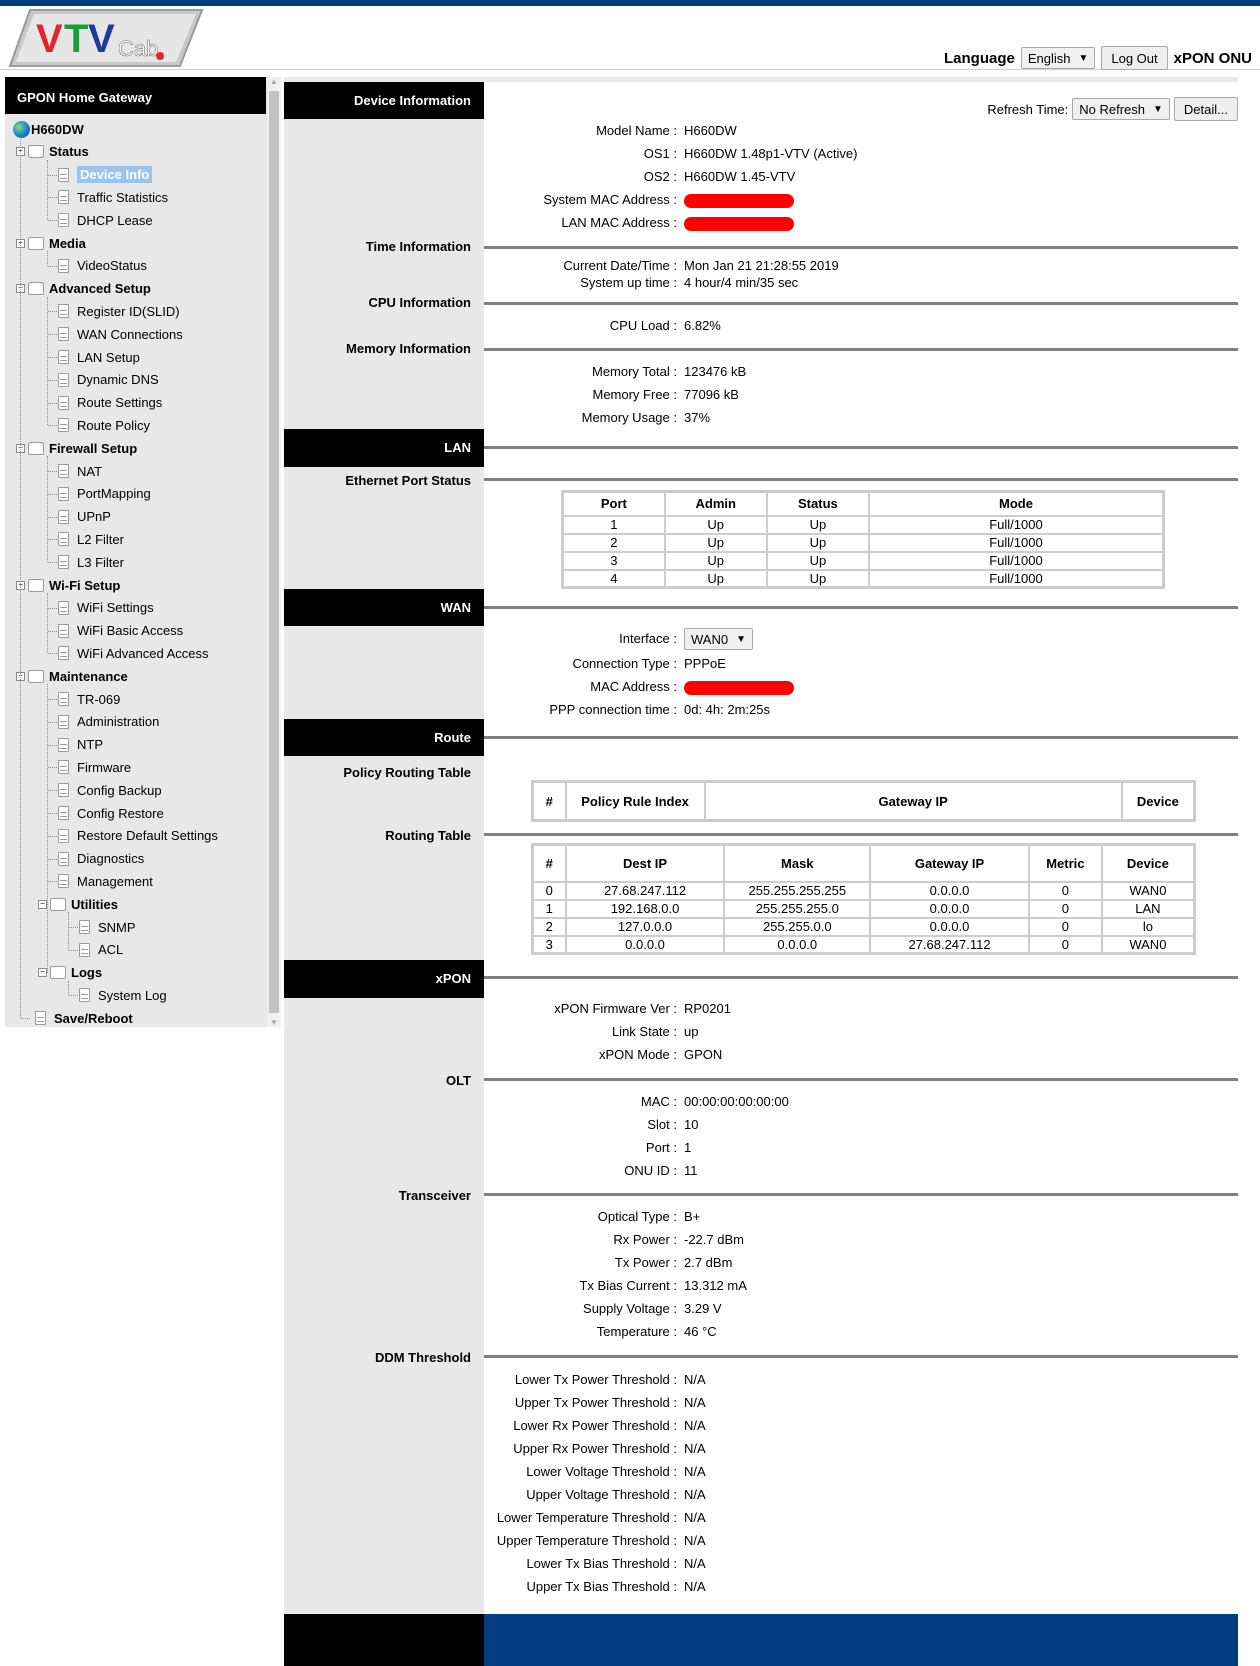  What do you see at coordinates (119, 402) in the screenshot?
I see `tree-label: Route Settings` at bounding box center [119, 402].